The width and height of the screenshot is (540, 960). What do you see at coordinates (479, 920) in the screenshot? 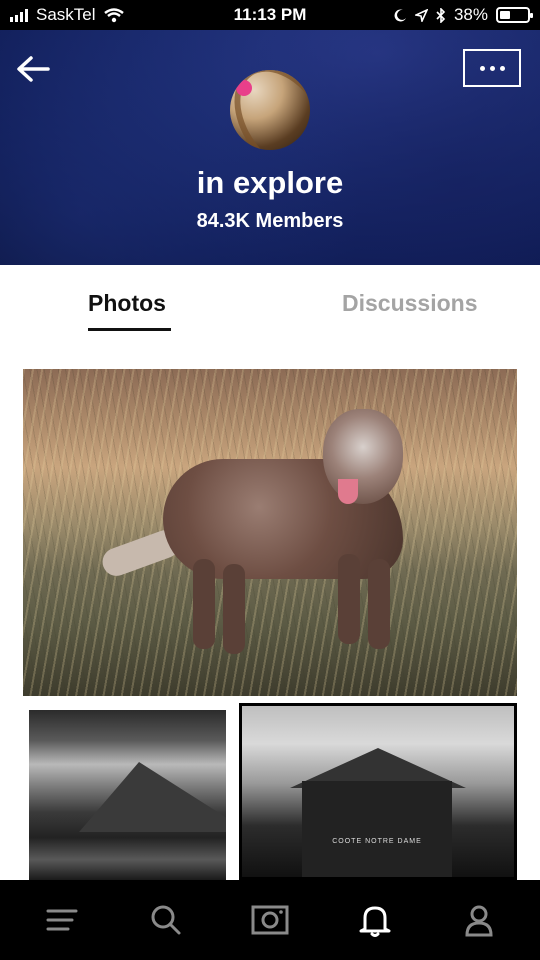
I see `profile-icon` at bounding box center [479, 920].